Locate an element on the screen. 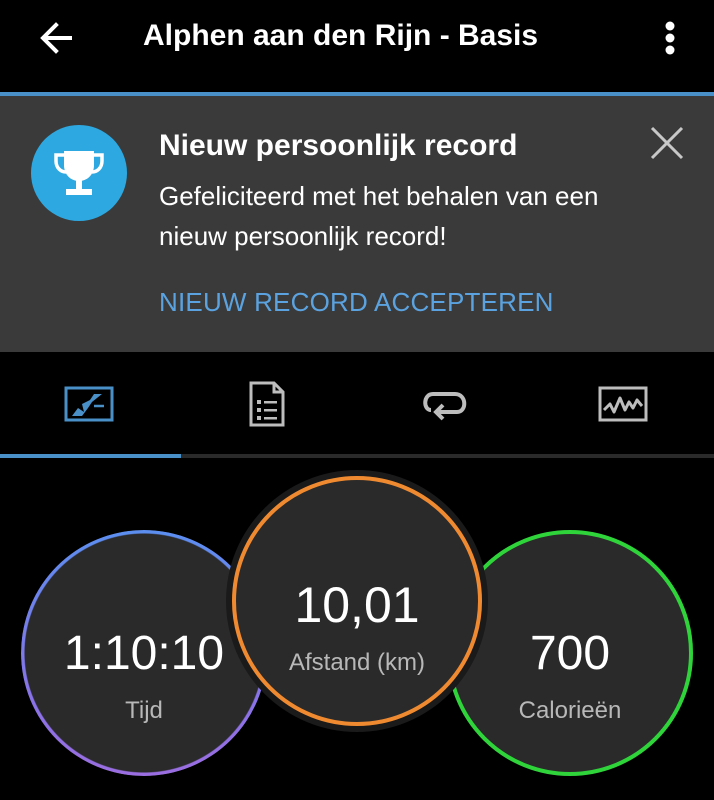  accept-record-button: NIEUW RECORD ACCEPTEREN is located at coordinates (356, 302).